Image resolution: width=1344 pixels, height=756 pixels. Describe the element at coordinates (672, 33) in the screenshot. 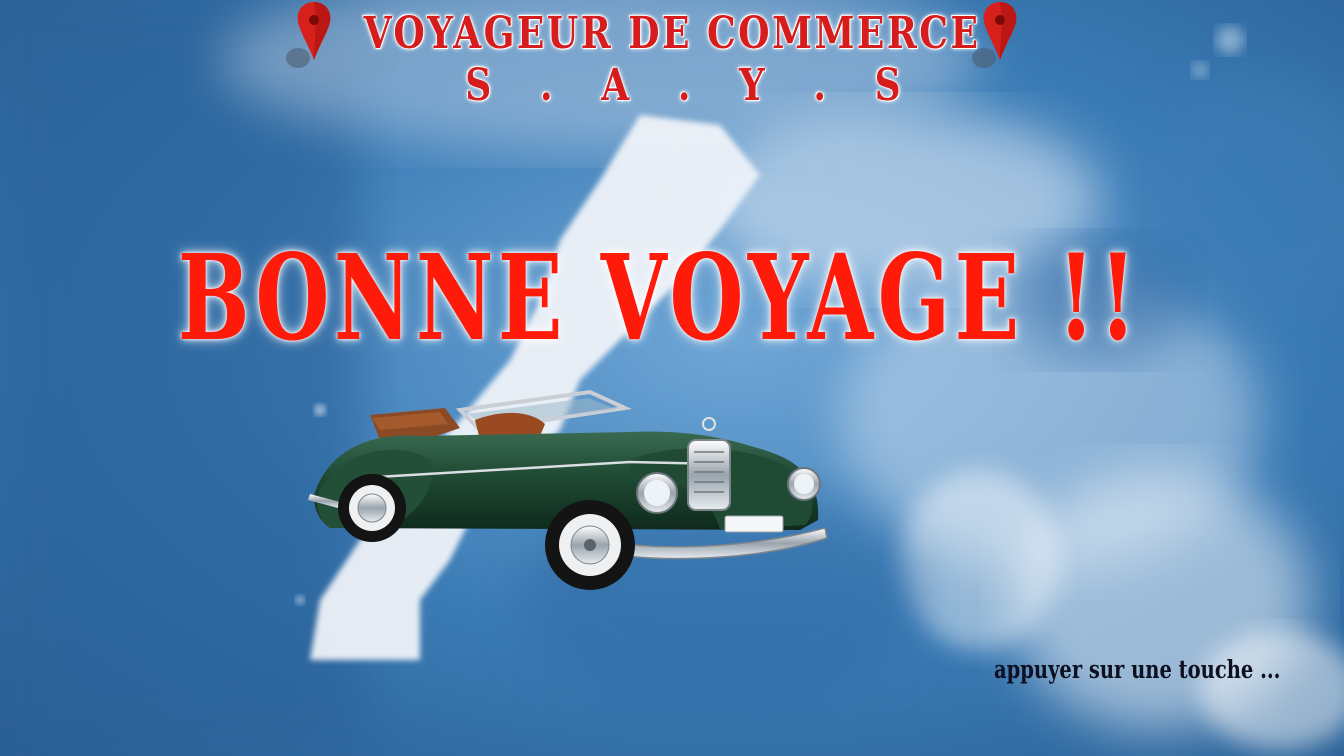

I see `game-title: VOYAGEUR DE COMMERCE` at that location.